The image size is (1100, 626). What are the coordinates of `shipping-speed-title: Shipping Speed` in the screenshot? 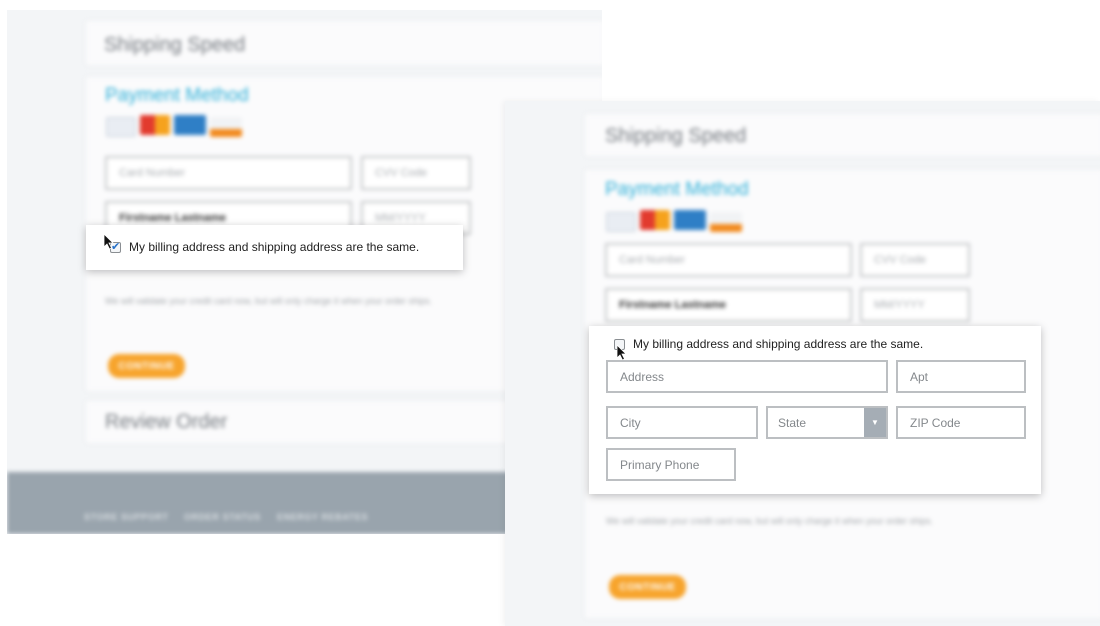 It's located at (175, 45).